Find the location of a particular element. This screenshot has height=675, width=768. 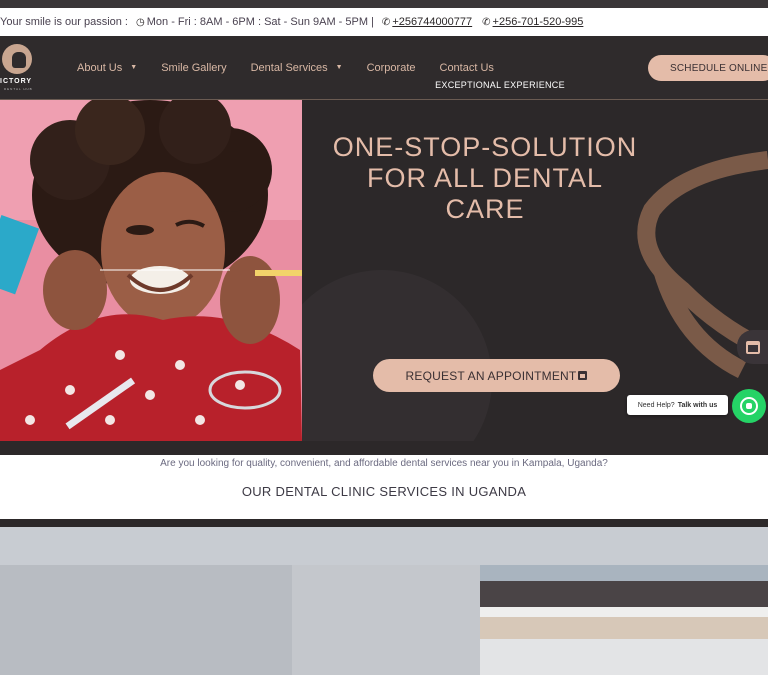

nav-item-label: About Us is located at coordinates (100, 67).